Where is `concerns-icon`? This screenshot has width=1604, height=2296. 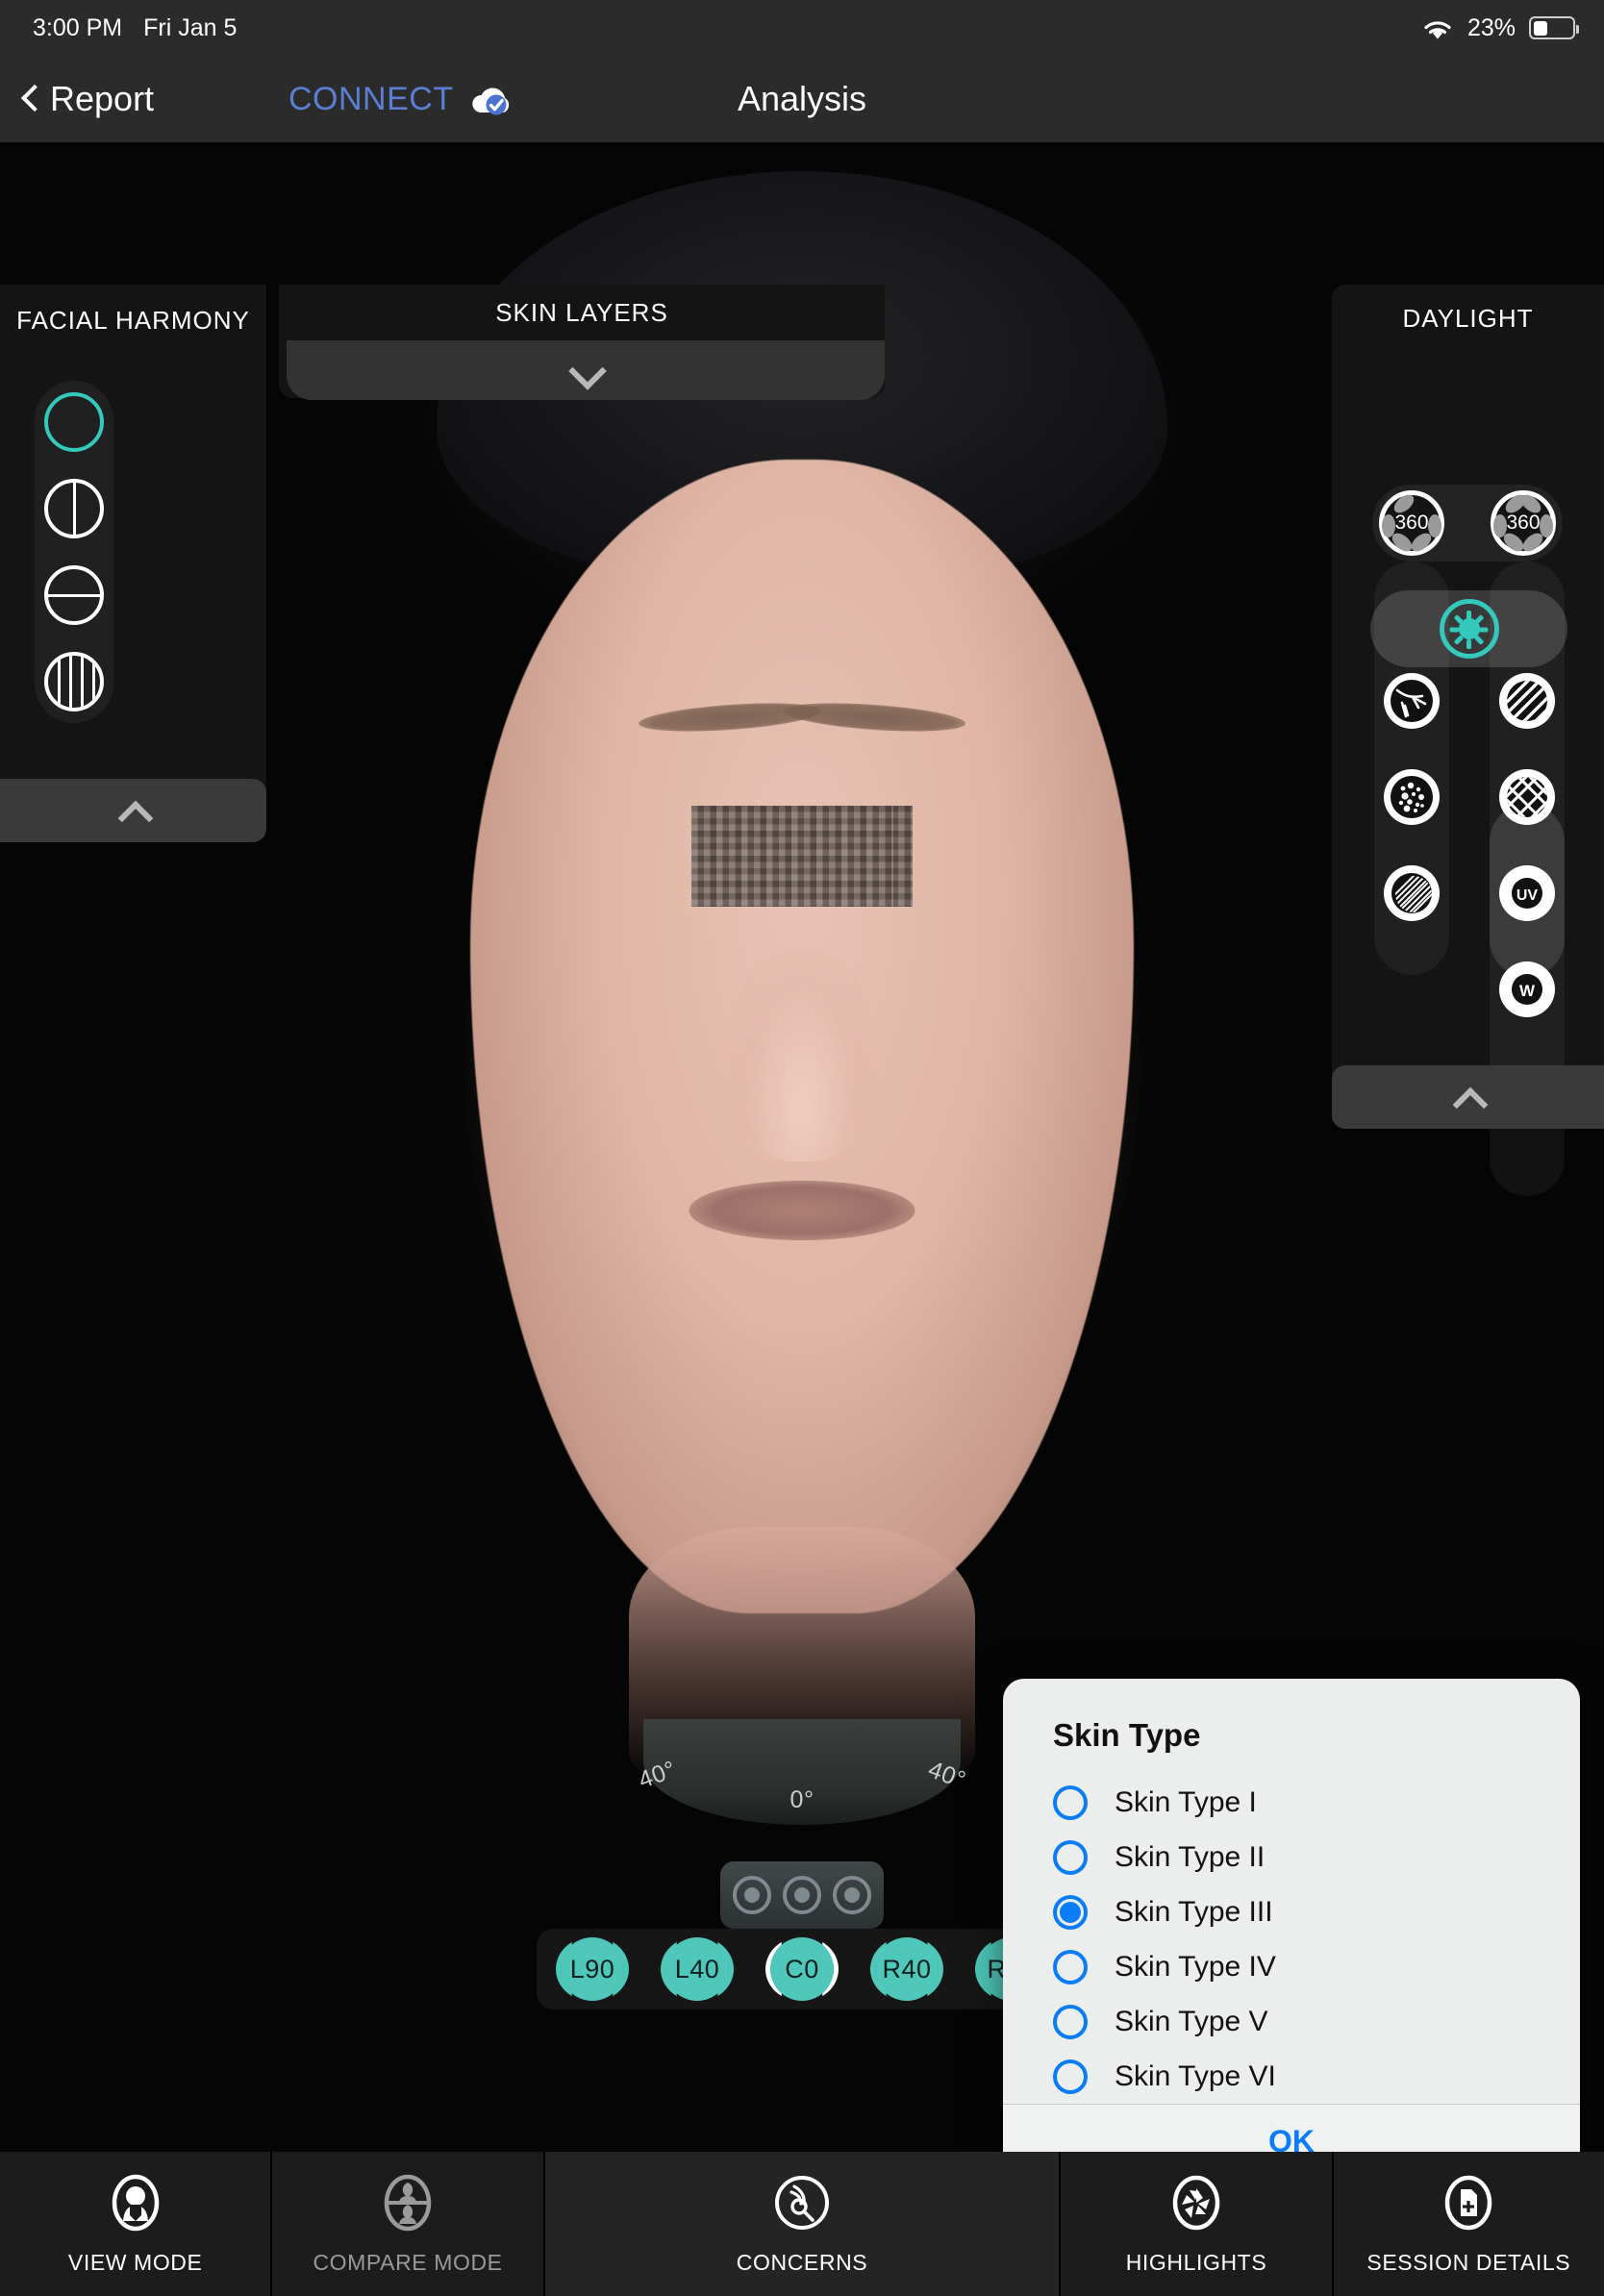 concerns-icon is located at coordinates (802, 2203).